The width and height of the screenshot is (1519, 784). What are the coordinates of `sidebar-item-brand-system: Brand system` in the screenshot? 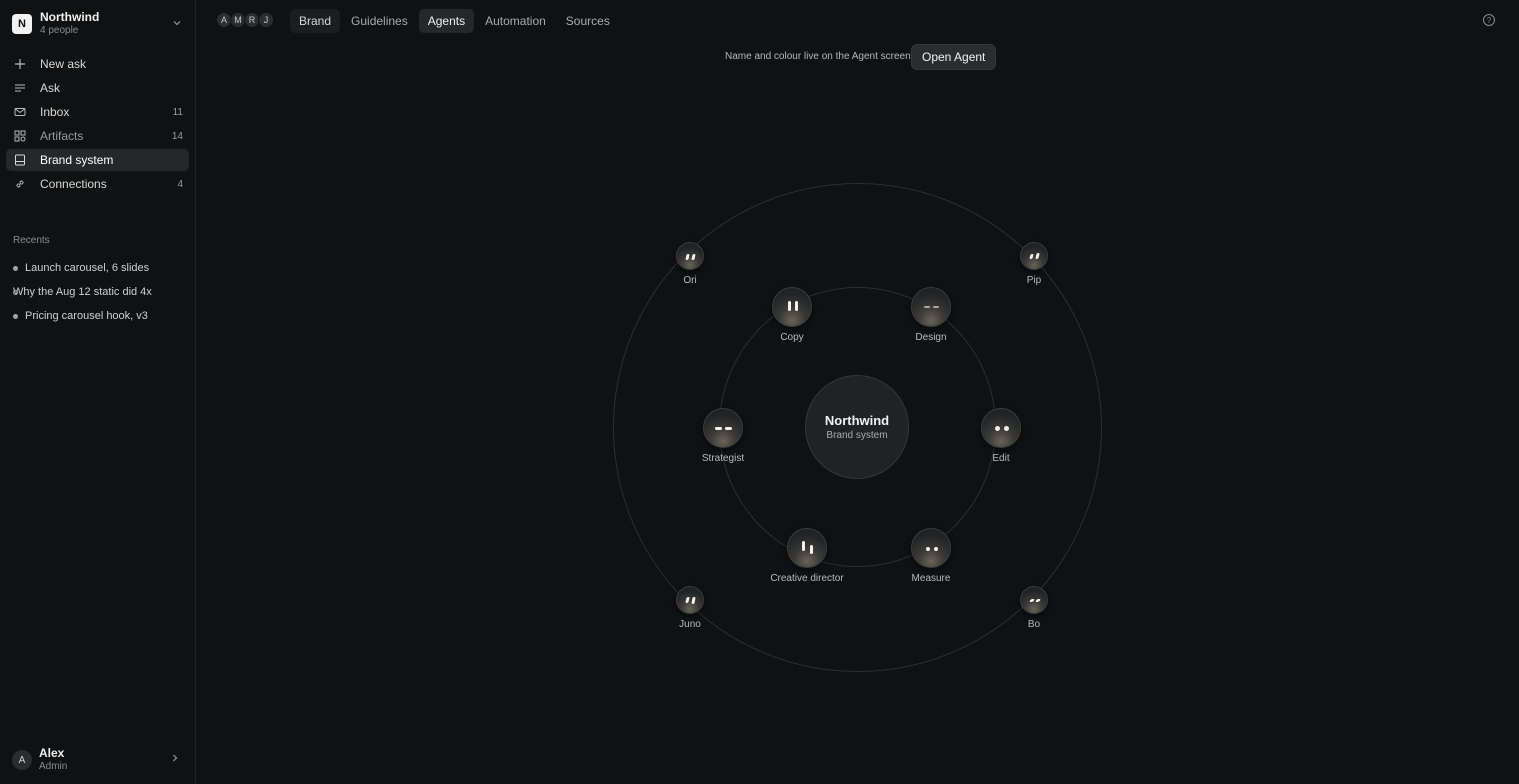 It's located at (97, 160).